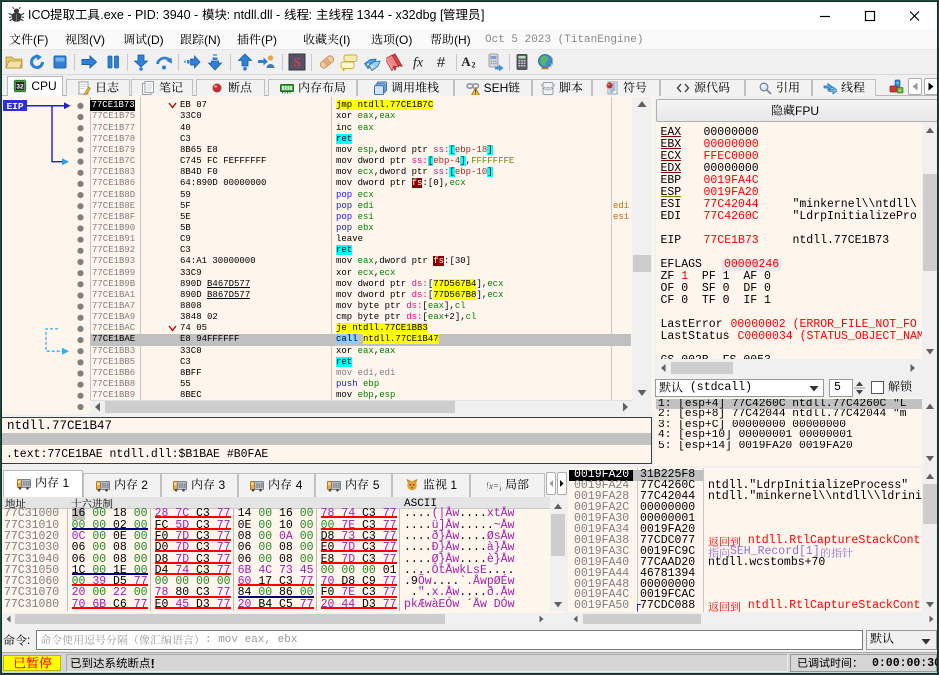  What do you see at coordinates (21, 86) in the screenshot?
I see `svg-text: 32` at bounding box center [21, 86].